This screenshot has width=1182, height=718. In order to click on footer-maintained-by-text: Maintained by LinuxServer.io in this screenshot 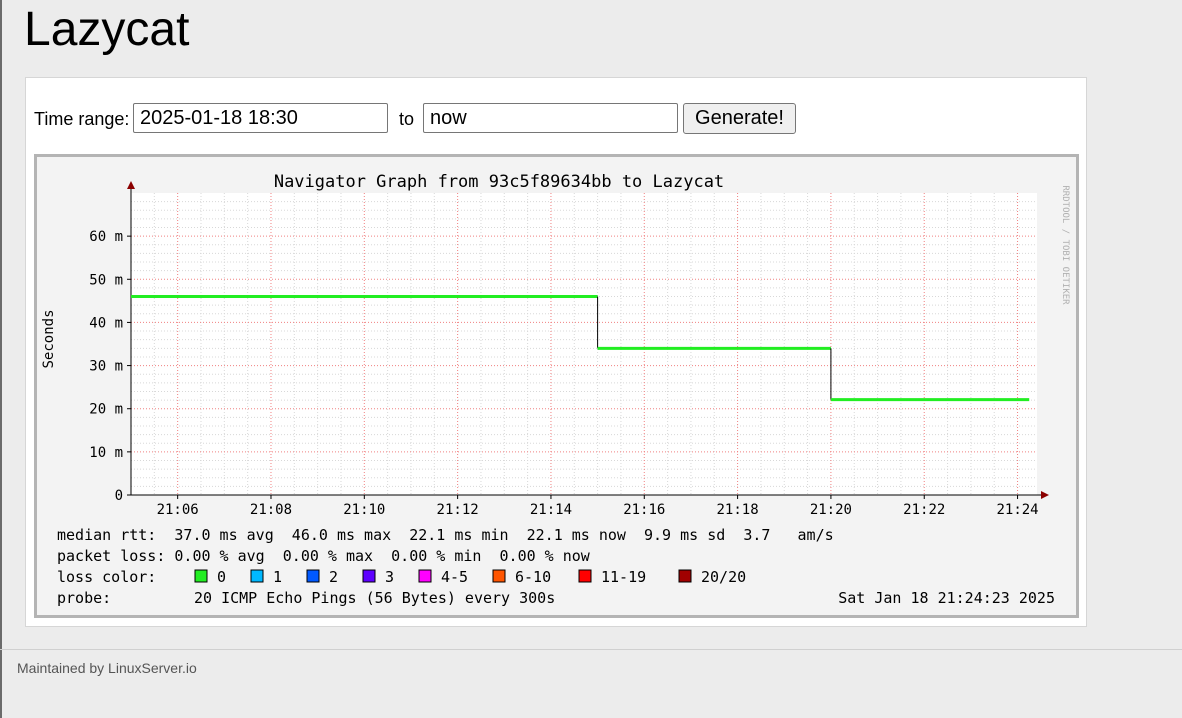, I will do `click(107, 668)`.